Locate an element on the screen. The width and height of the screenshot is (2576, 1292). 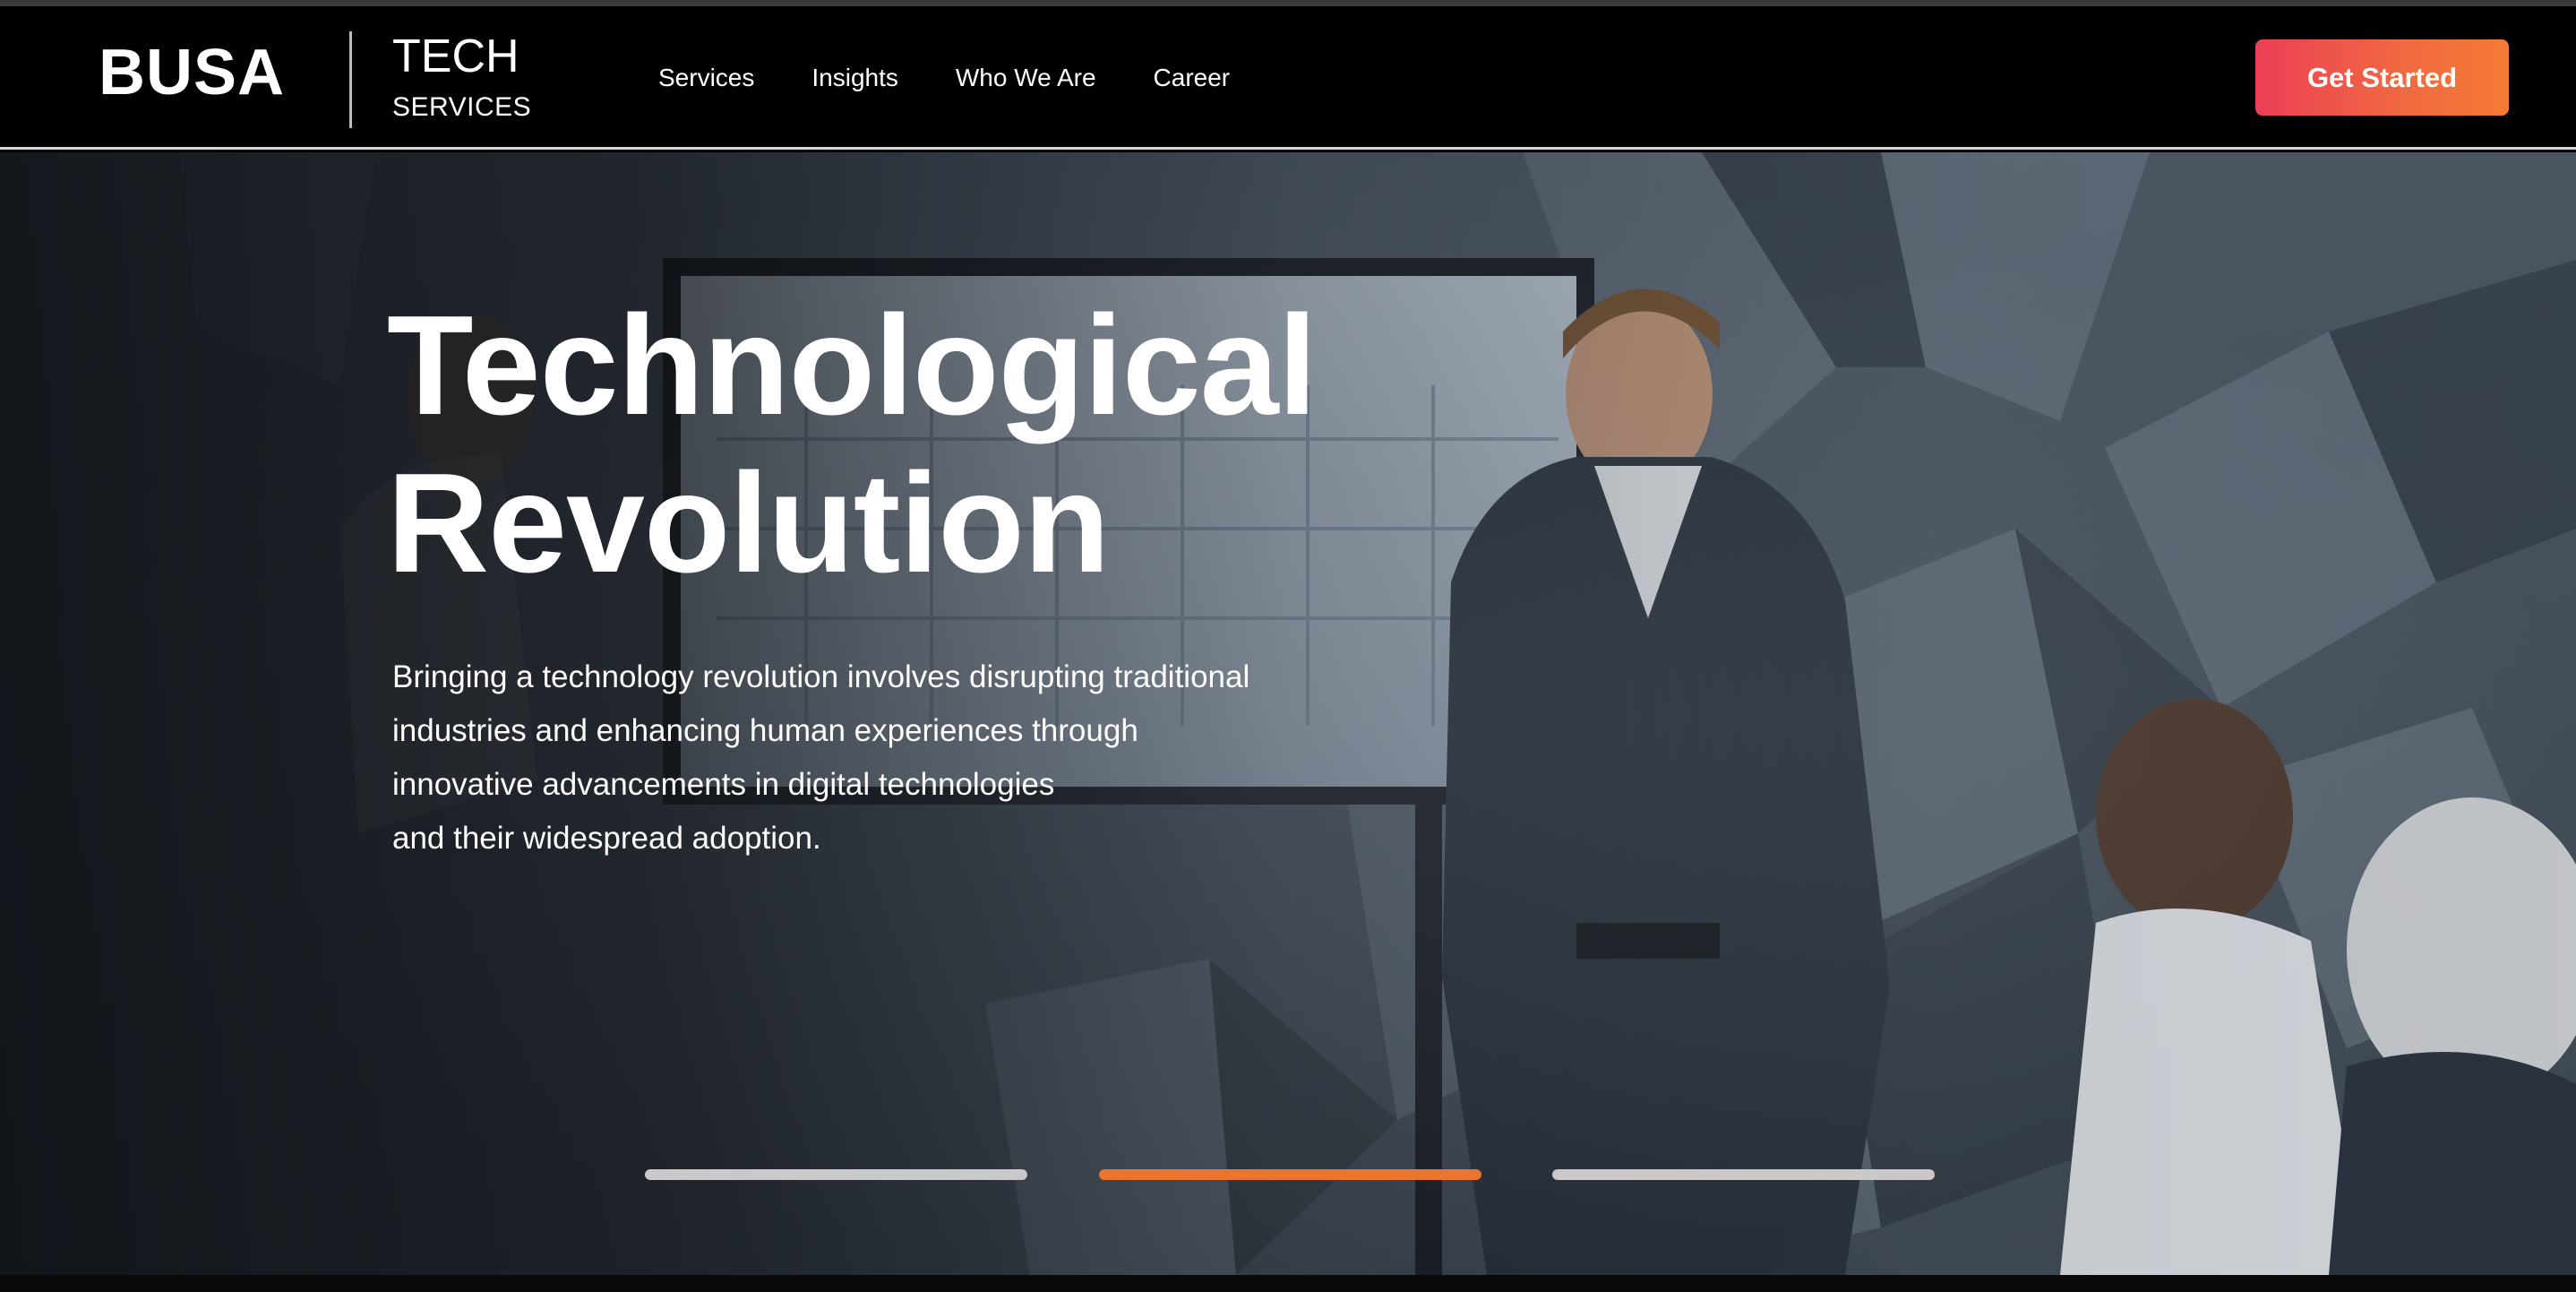
hero-title-line-1: Technological is located at coordinates (852, 365).